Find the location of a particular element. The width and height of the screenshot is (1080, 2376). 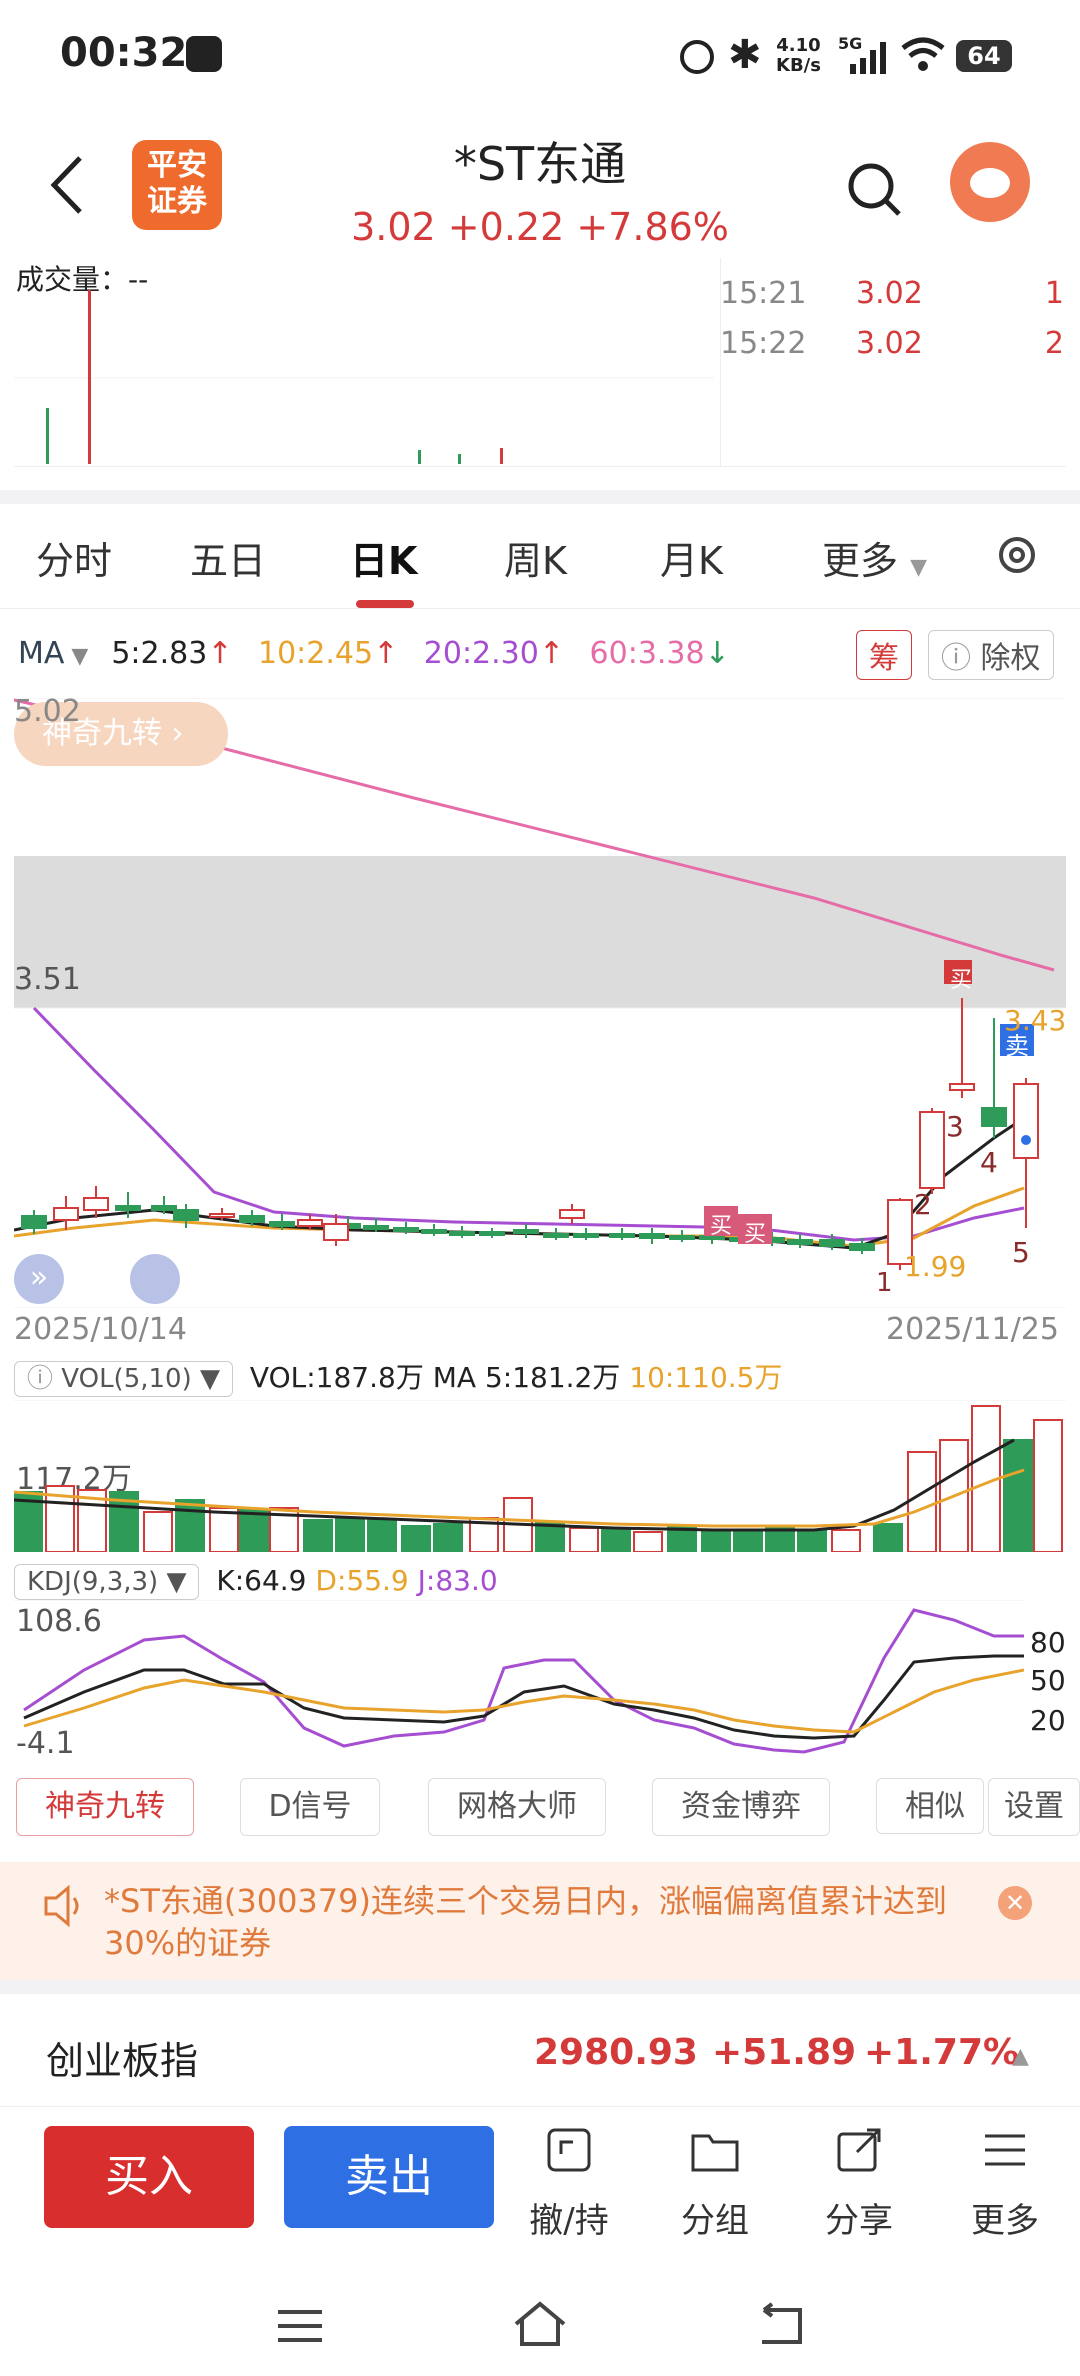

adjust-button: ⓘ 除权 is located at coordinates (991, 655).